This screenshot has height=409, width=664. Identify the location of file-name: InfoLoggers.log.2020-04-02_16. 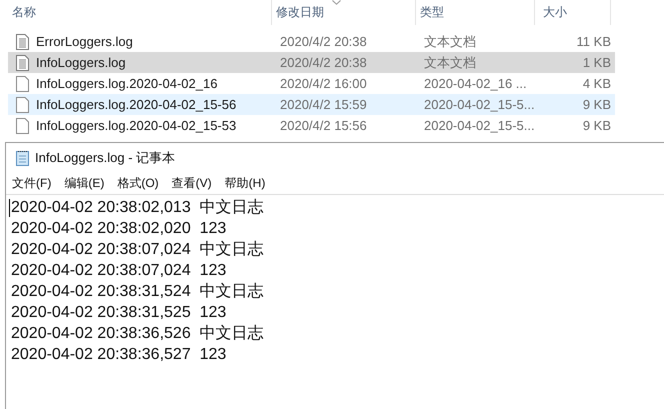
(127, 83).